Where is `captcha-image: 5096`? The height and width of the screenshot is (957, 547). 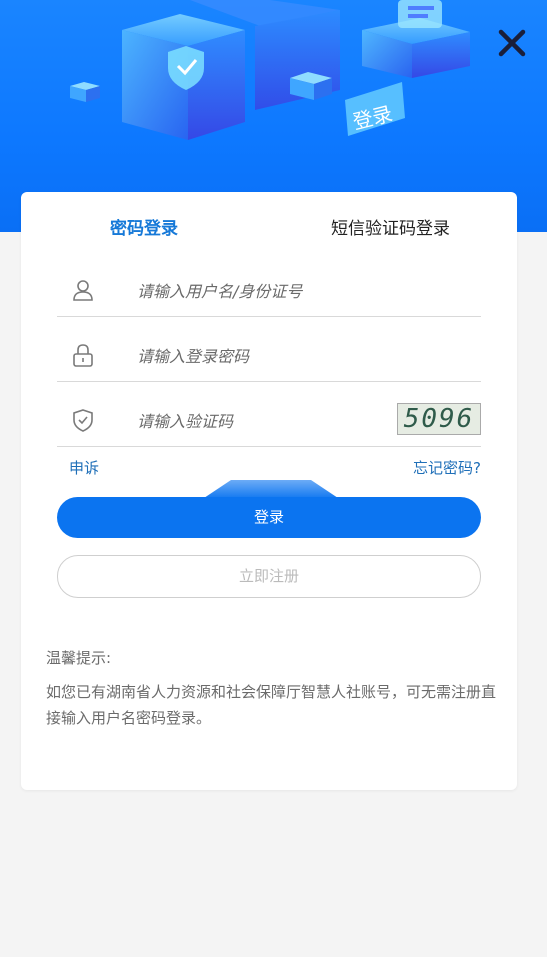 captcha-image: 5096 is located at coordinates (439, 419).